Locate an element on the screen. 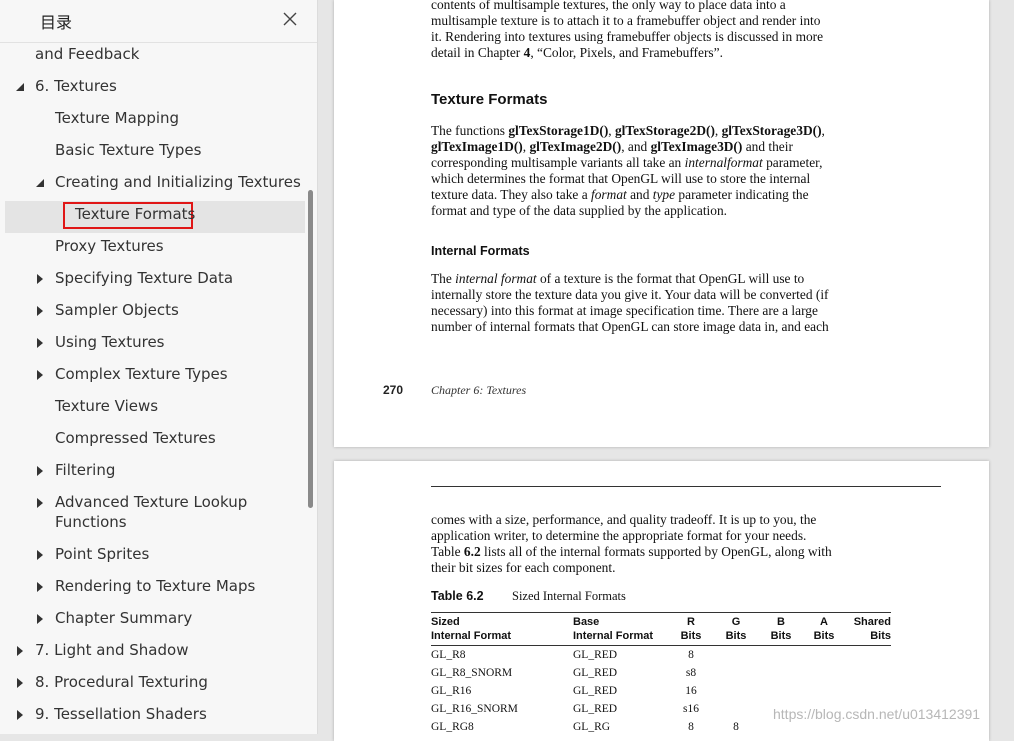 The width and height of the screenshot is (1014, 741). table-cell: GL_RG8 is located at coordinates (452, 727).